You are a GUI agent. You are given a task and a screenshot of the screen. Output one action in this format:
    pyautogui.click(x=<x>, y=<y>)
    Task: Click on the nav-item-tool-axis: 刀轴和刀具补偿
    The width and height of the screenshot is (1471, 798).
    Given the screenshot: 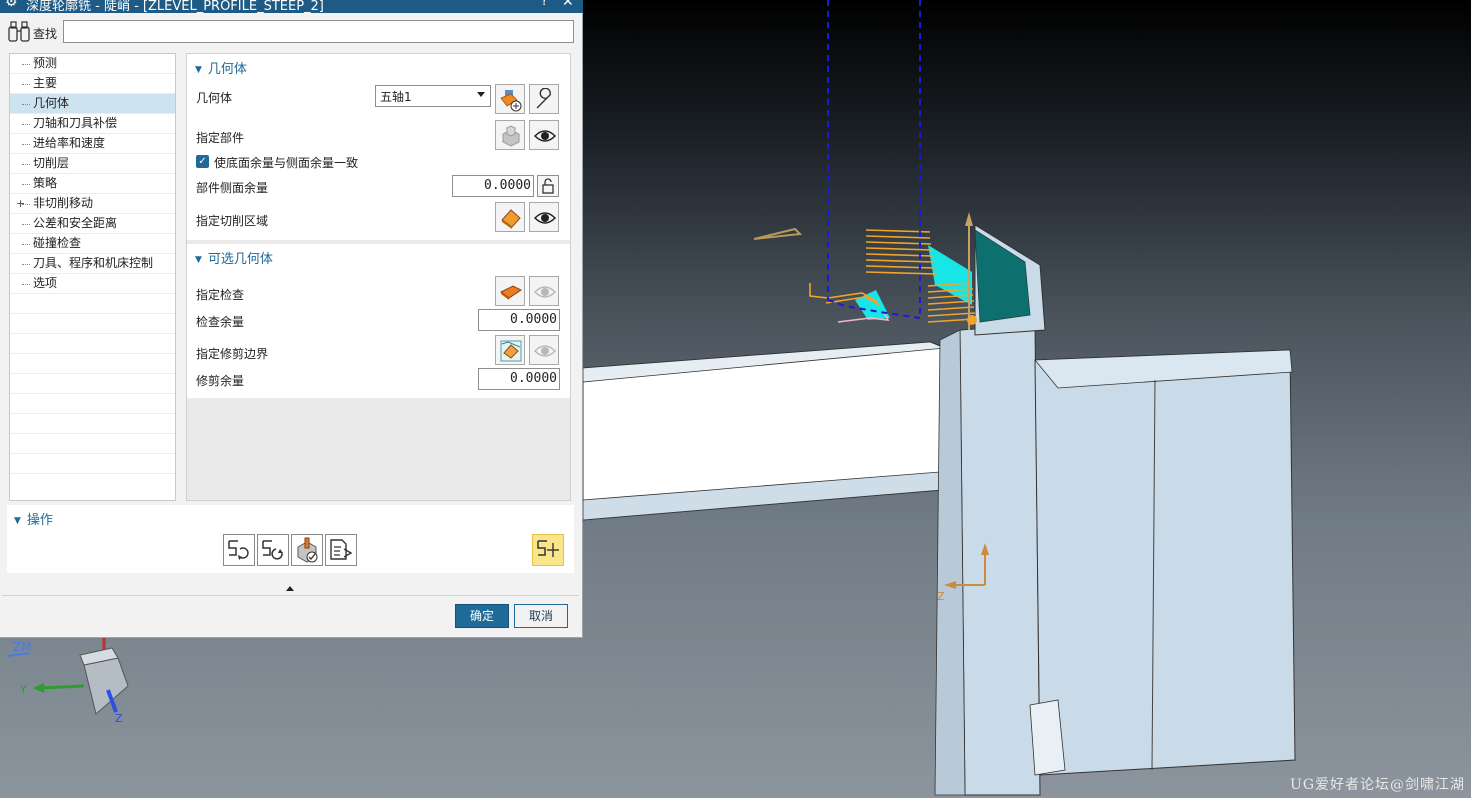 What is the action you would take?
    pyautogui.click(x=92, y=124)
    